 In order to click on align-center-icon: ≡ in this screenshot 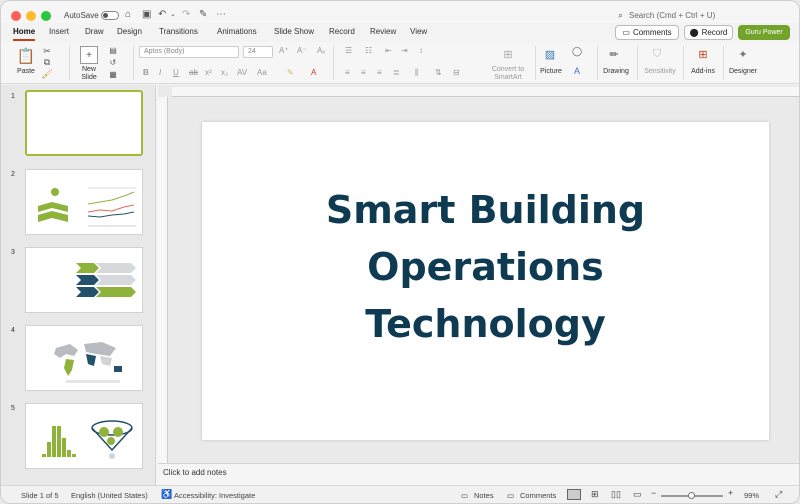, I will do `click(363, 72)`.